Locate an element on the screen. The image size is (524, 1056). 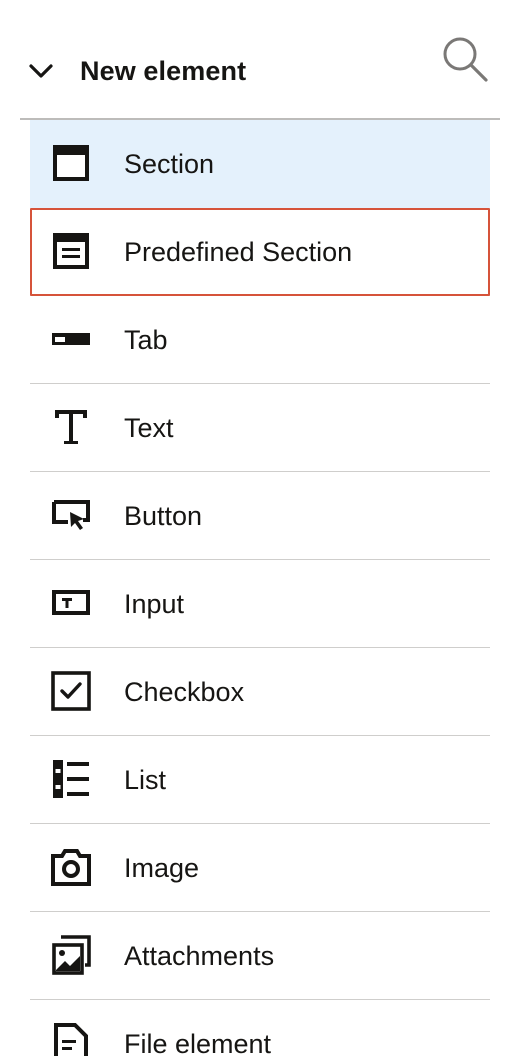
section-icon is located at coordinates (71, 163).